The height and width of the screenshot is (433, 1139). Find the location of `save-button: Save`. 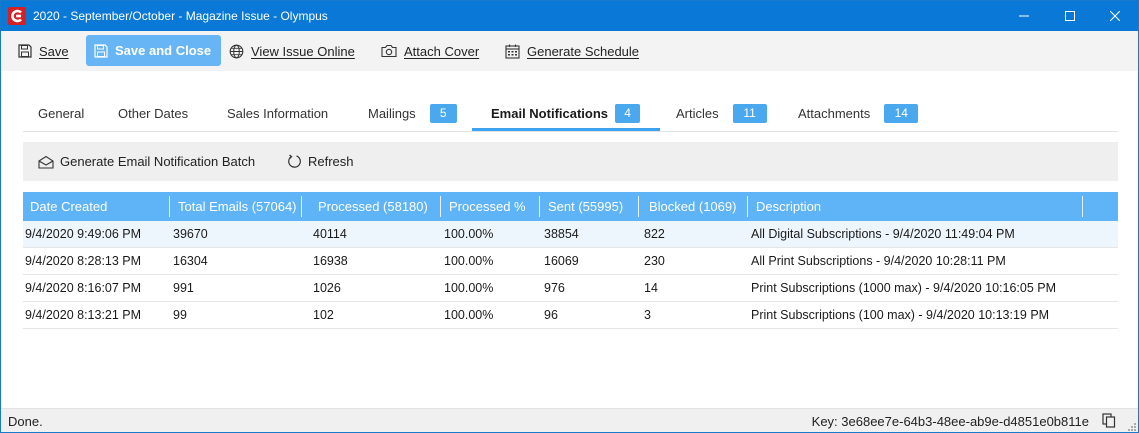

save-button: Save is located at coordinates (43, 51).